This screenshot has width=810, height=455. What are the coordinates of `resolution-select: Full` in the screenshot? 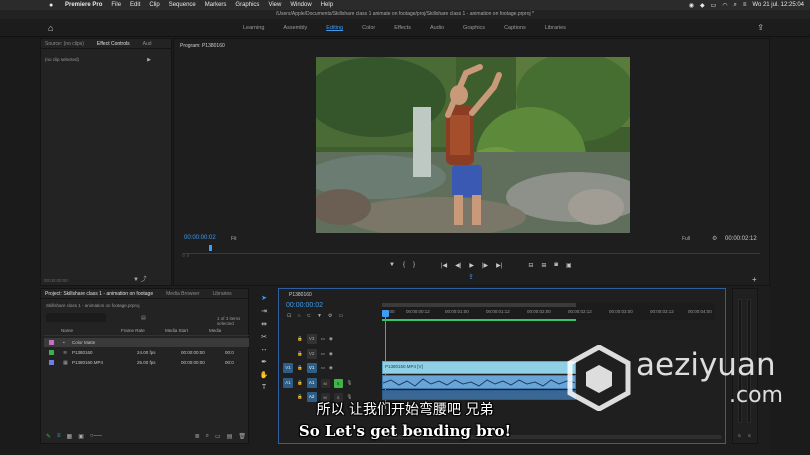 It's located at (686, 239).